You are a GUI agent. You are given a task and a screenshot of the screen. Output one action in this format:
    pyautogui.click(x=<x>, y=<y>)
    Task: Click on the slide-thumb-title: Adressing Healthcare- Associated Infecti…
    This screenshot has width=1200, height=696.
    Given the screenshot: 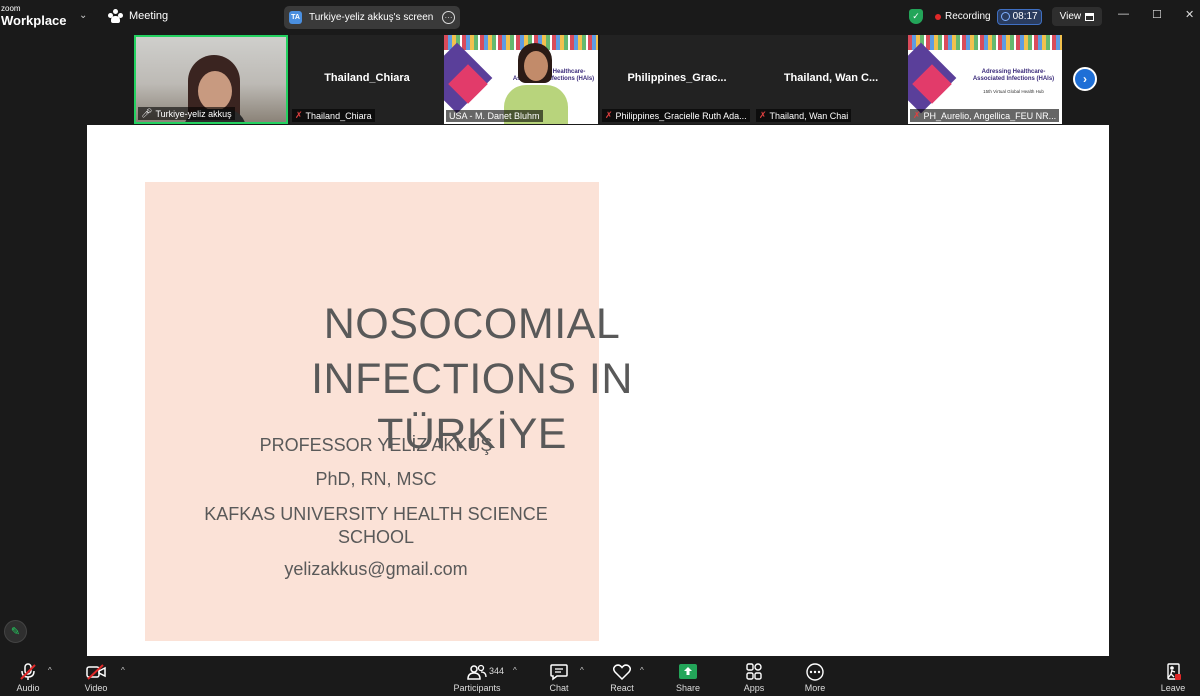 What is the action you would take?
    pyautogui.click(x=1013, y=76)
    